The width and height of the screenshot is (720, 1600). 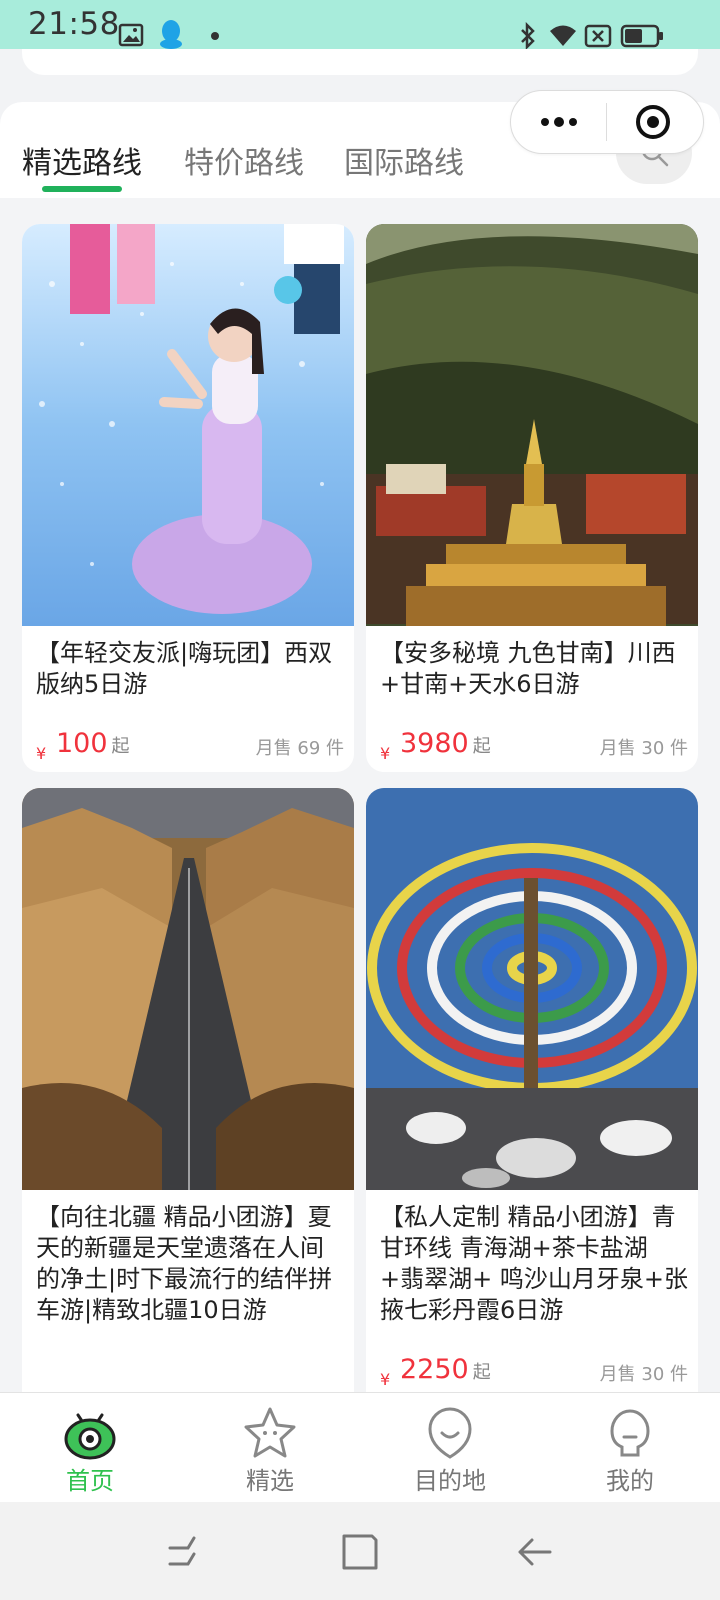 I want to click on price-amount: 3980, so click(x=434, y=743).